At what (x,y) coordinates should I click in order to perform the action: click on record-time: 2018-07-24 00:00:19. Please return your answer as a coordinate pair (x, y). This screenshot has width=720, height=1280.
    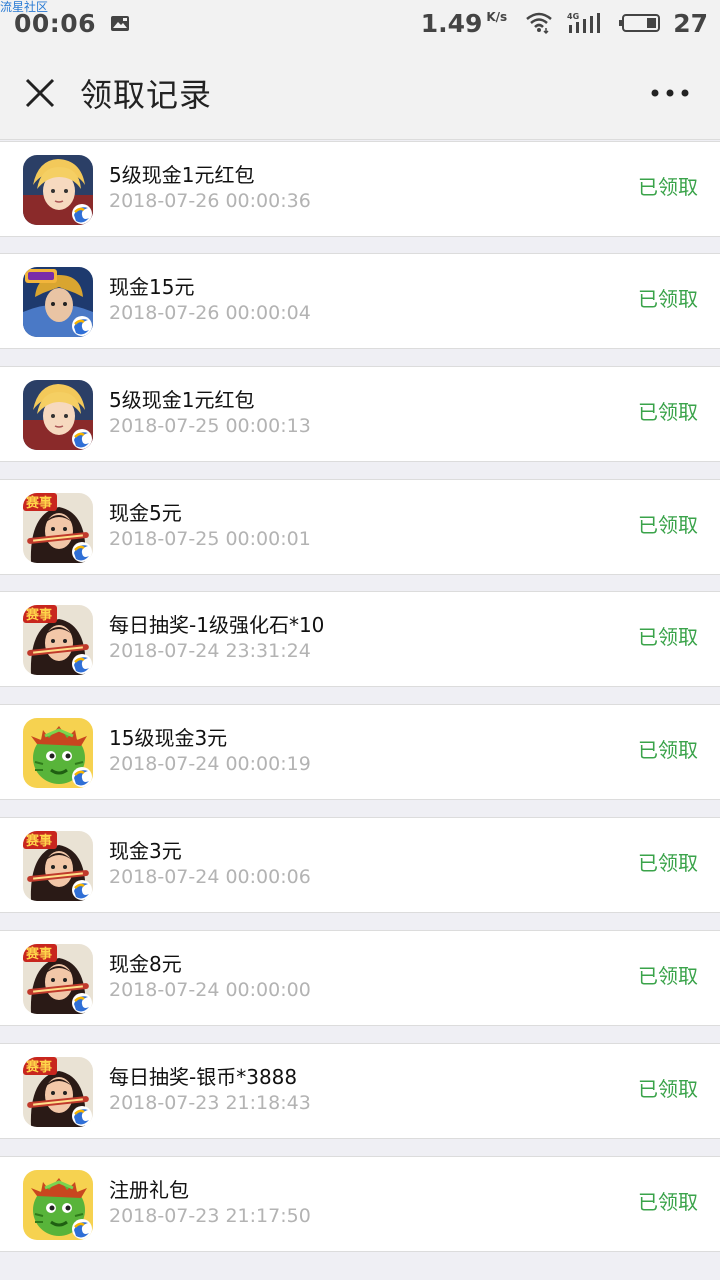
    Looking at the image, I should click on (210, 764).